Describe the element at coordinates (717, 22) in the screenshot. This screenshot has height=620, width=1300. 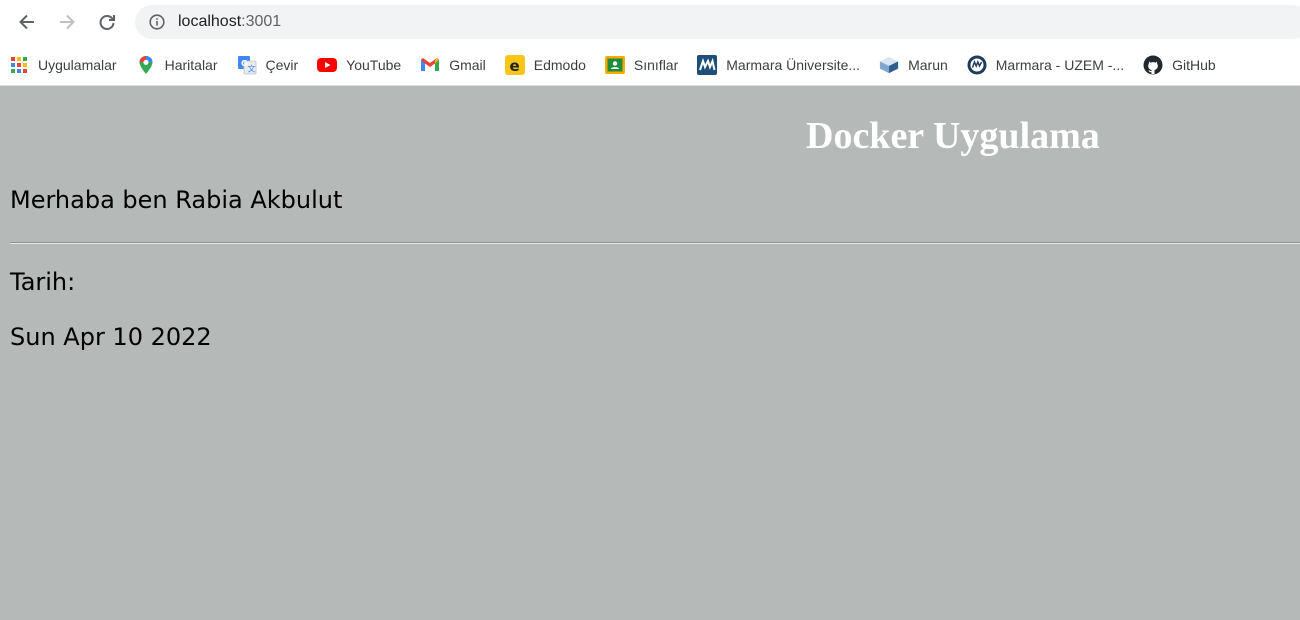
I see `address-bar: localhost:3001` at that location.